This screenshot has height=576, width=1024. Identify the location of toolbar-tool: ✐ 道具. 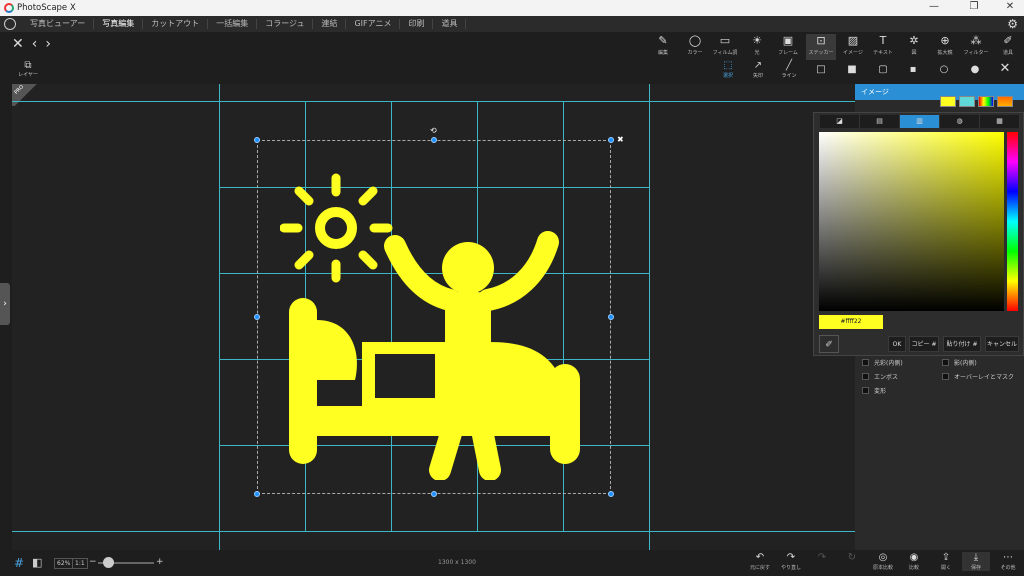
(1008, 47).